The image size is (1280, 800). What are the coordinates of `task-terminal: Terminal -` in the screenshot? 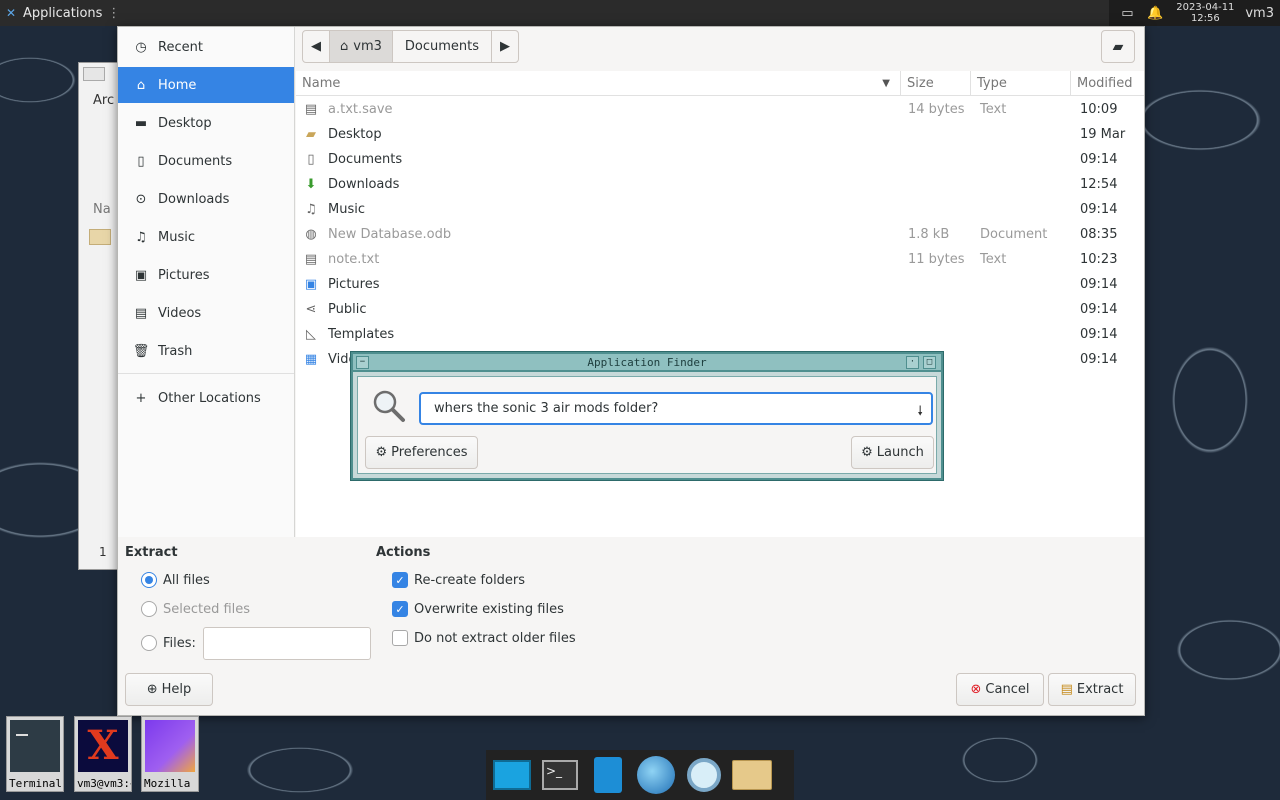 It's located at (35, 754).